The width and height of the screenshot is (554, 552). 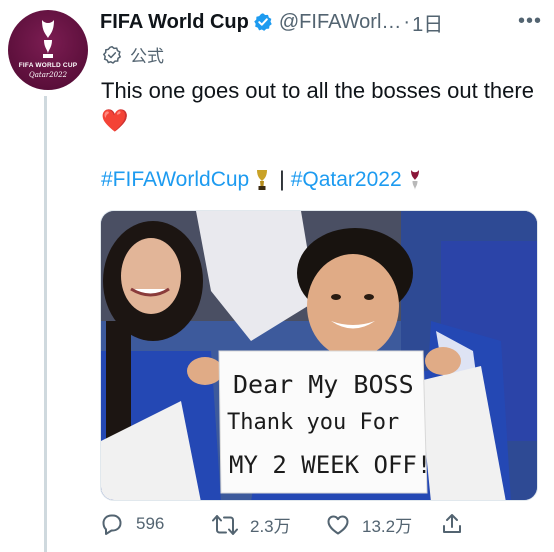 I want to click on share-button, so click(x=452, y=524).